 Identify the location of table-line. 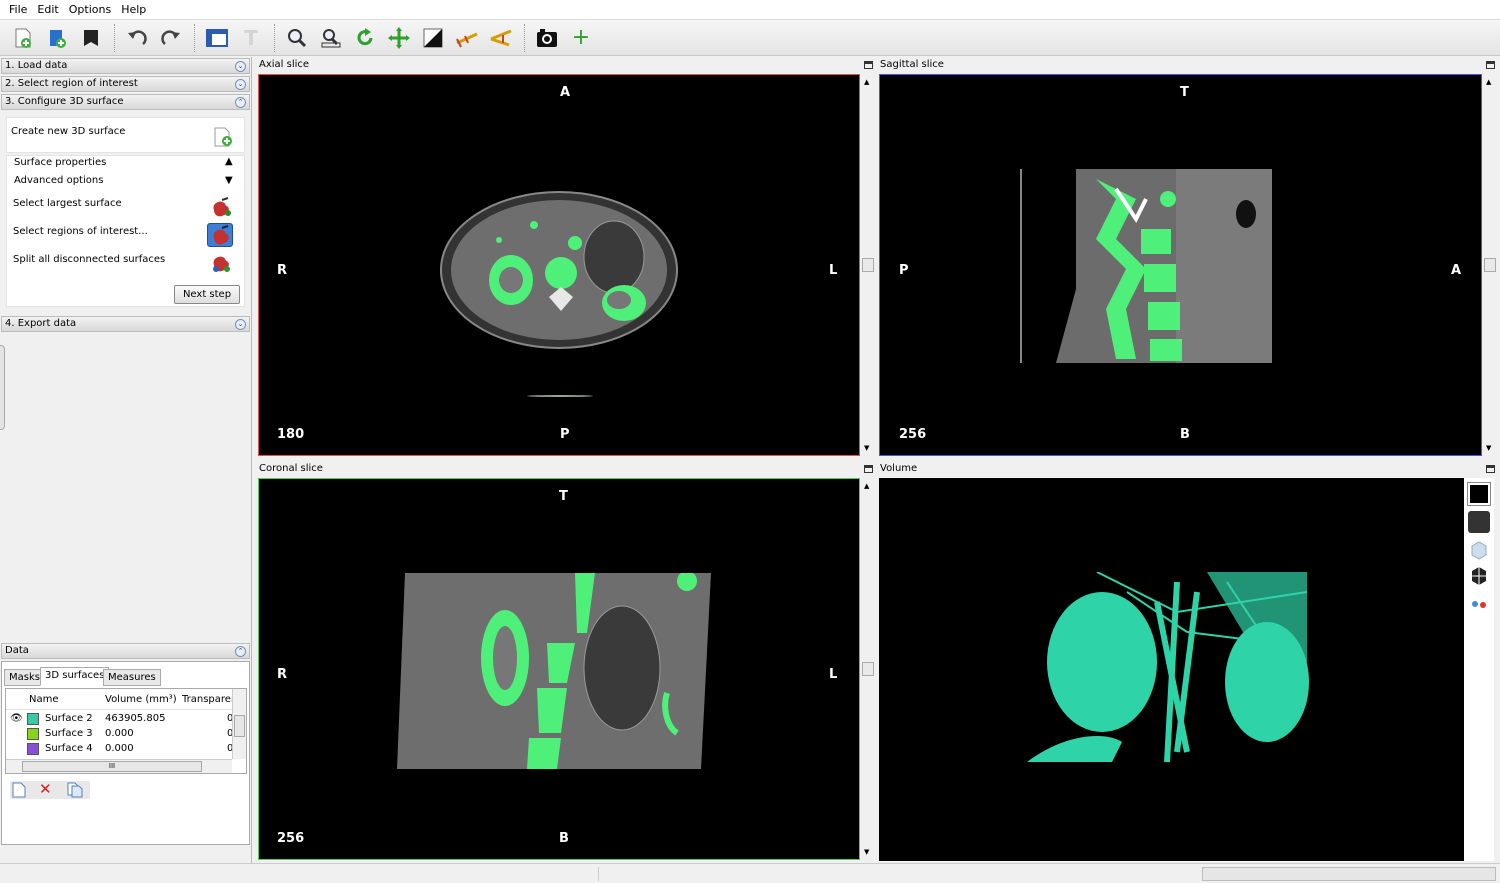
(1021, 266).